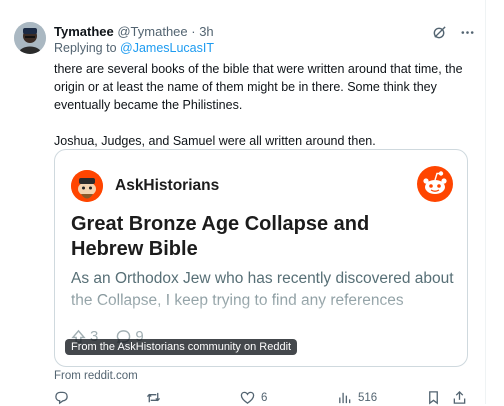 The width and height of the screenshot is (504, 406). I want to click on share-icon, so click(459, 397).